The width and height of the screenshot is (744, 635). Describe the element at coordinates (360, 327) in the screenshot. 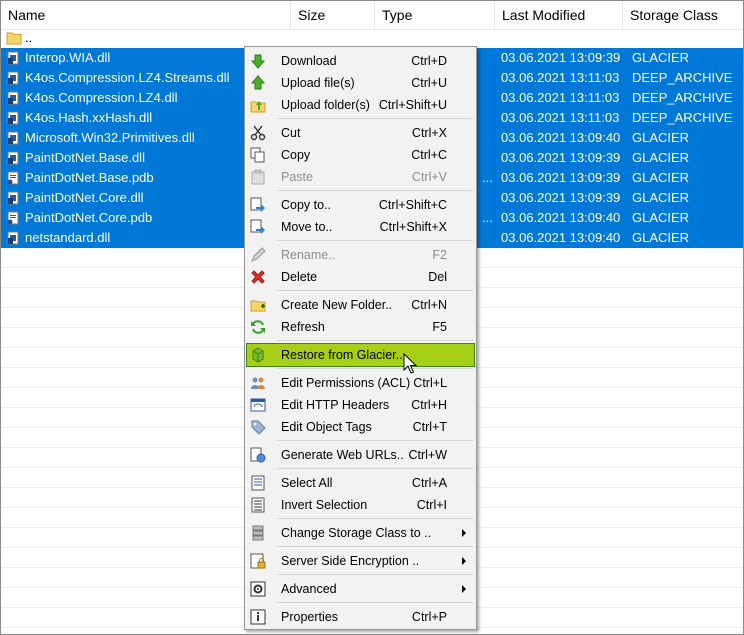

I see `menu-item-refresh: Refresh F5` at that location.